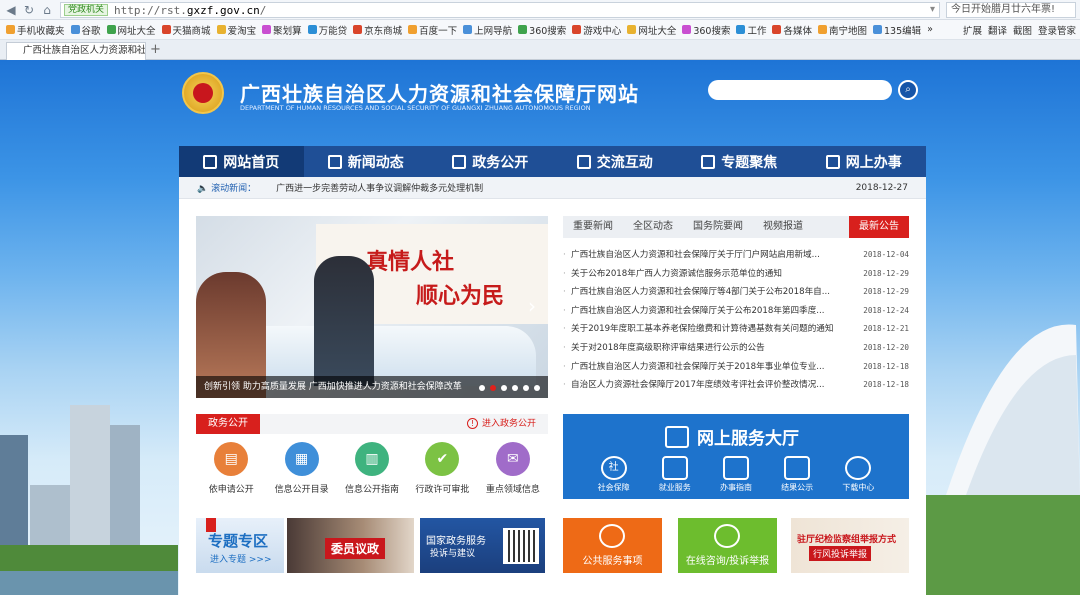  What do you see at coordinates (333, 387) in the screenshot?
I see `slide-caption-text: 创新引领 助力高质量发展 广西加快推进人力资源和社会保障改革` at bounding box center [333, 387].